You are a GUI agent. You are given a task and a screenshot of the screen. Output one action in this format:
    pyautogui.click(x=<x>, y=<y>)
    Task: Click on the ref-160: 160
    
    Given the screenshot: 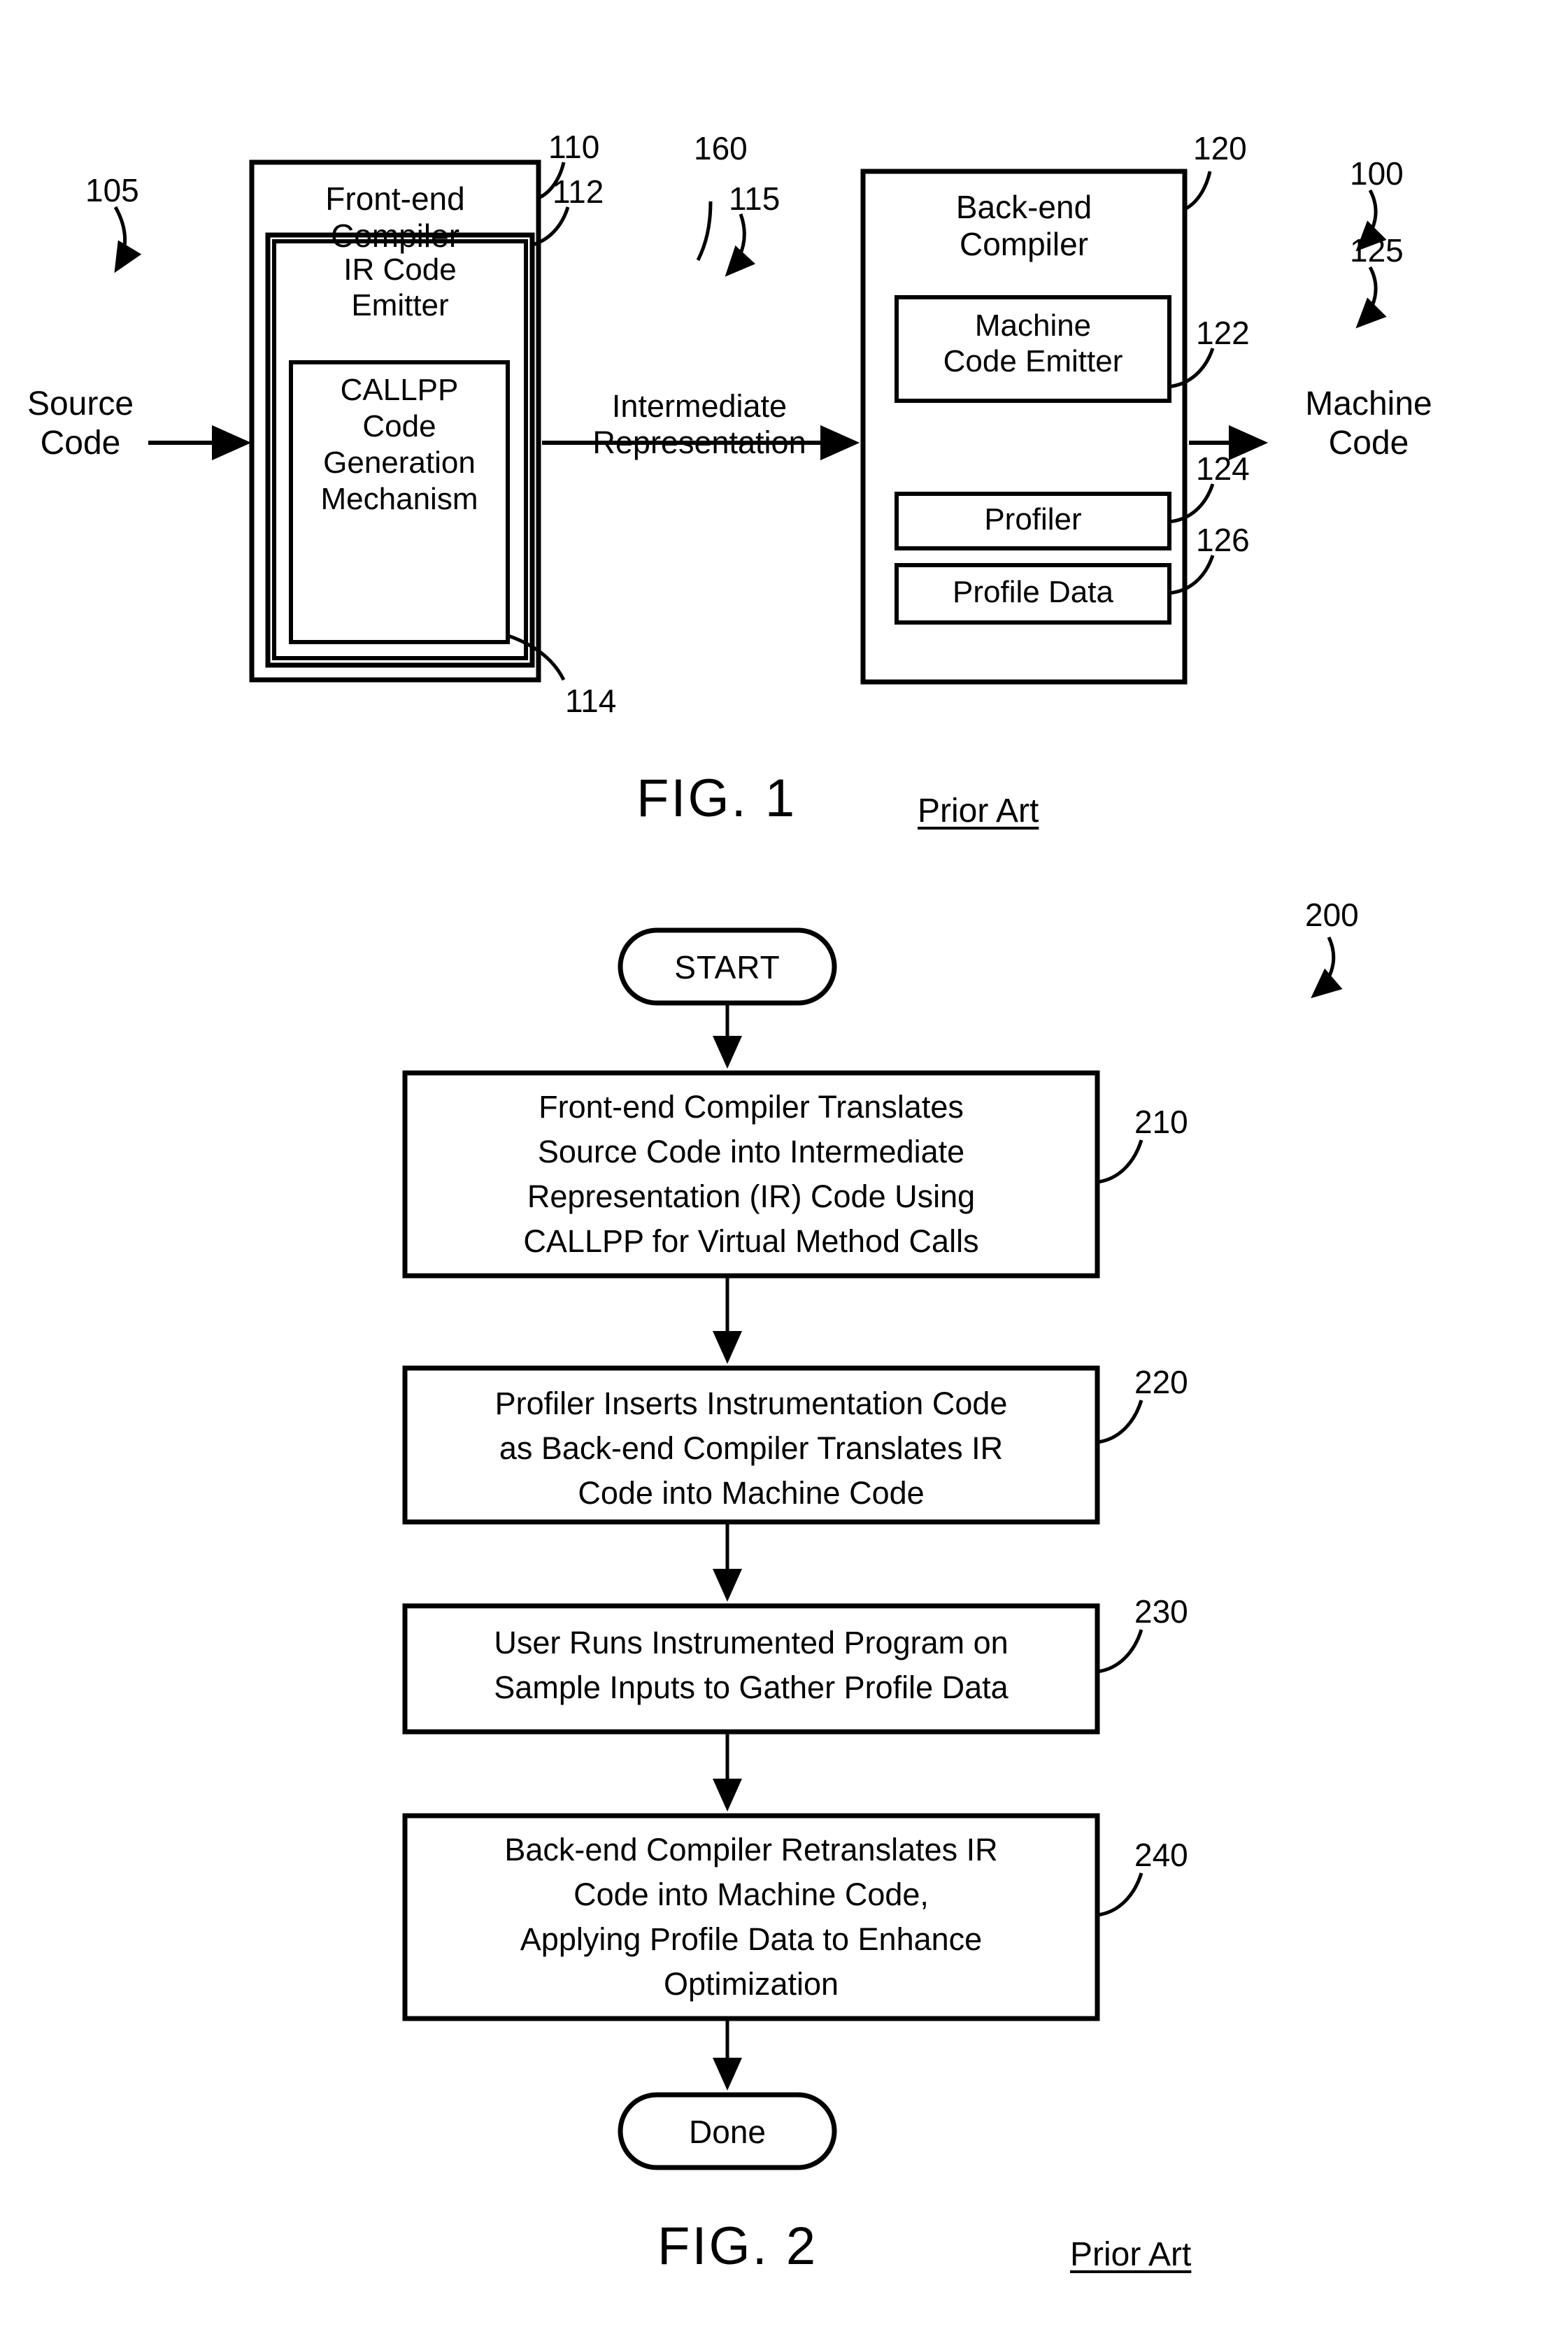 What is the action you would take?
    pyautogui.click(x=721, y=148)
    